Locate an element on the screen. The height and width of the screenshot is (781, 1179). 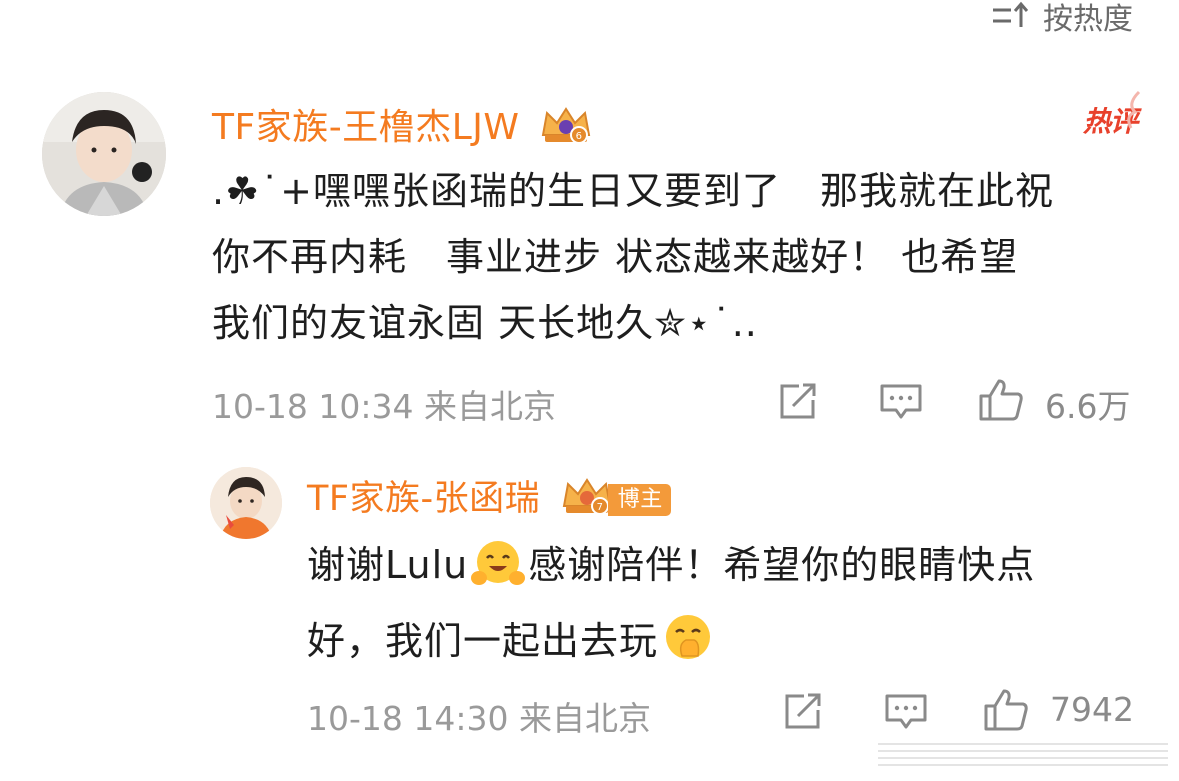
username: TF家族-王橹杰LJW 6 is located at coordinates (402, 126).